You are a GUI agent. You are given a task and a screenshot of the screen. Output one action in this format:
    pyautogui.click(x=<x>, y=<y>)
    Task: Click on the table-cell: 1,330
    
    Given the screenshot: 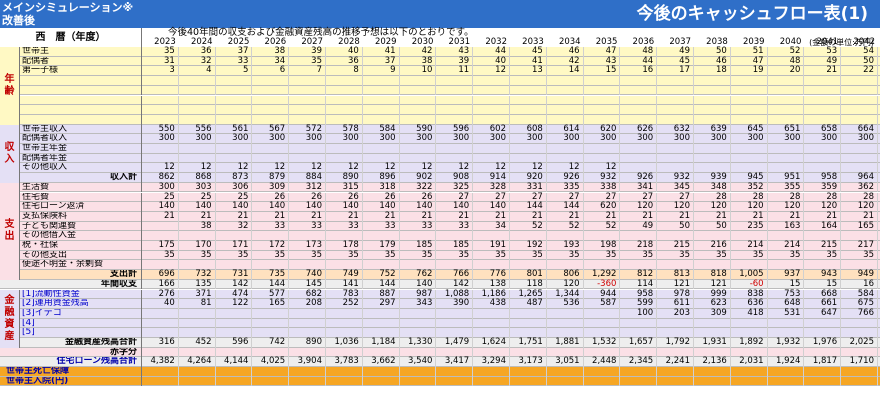 What is the action you would take?
    pyautogui.click(x=418, y=342)
    